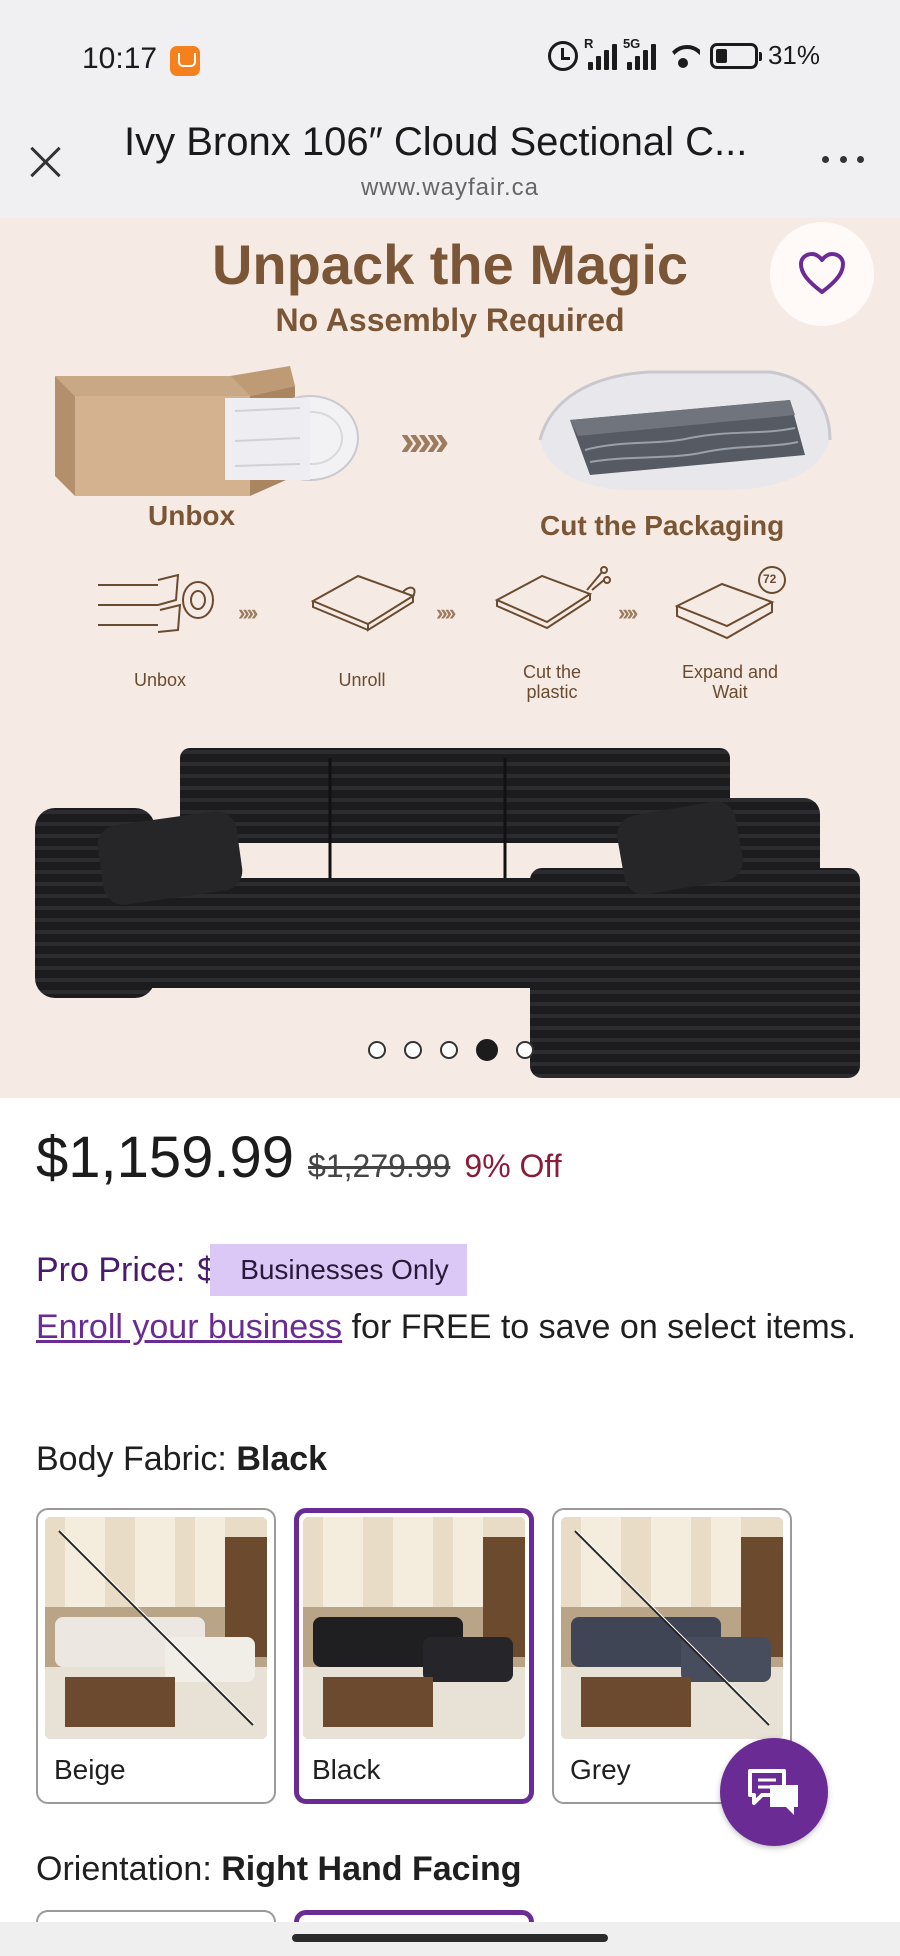 This screenshot has width=900, height=1956. Describe the element at coordinates (363, 603) in the screenshot. I see `unroll-line-icon` at that location.